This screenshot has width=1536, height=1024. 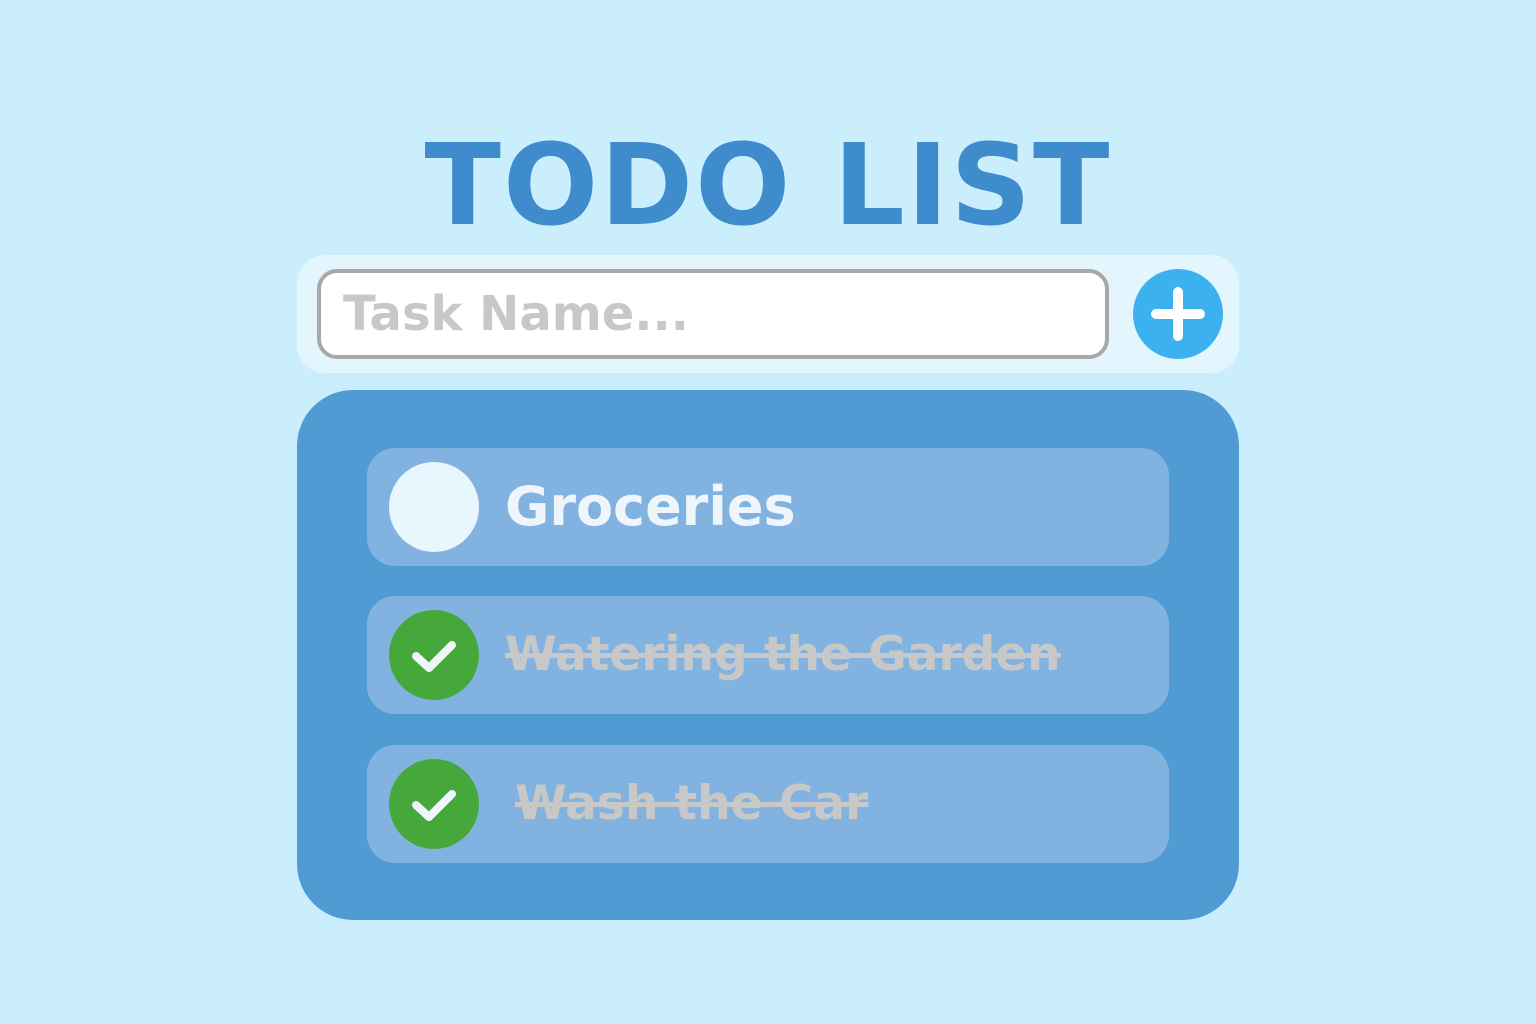 I want to click on task-item-groceries: Groceries, so click(x=768, y=507).